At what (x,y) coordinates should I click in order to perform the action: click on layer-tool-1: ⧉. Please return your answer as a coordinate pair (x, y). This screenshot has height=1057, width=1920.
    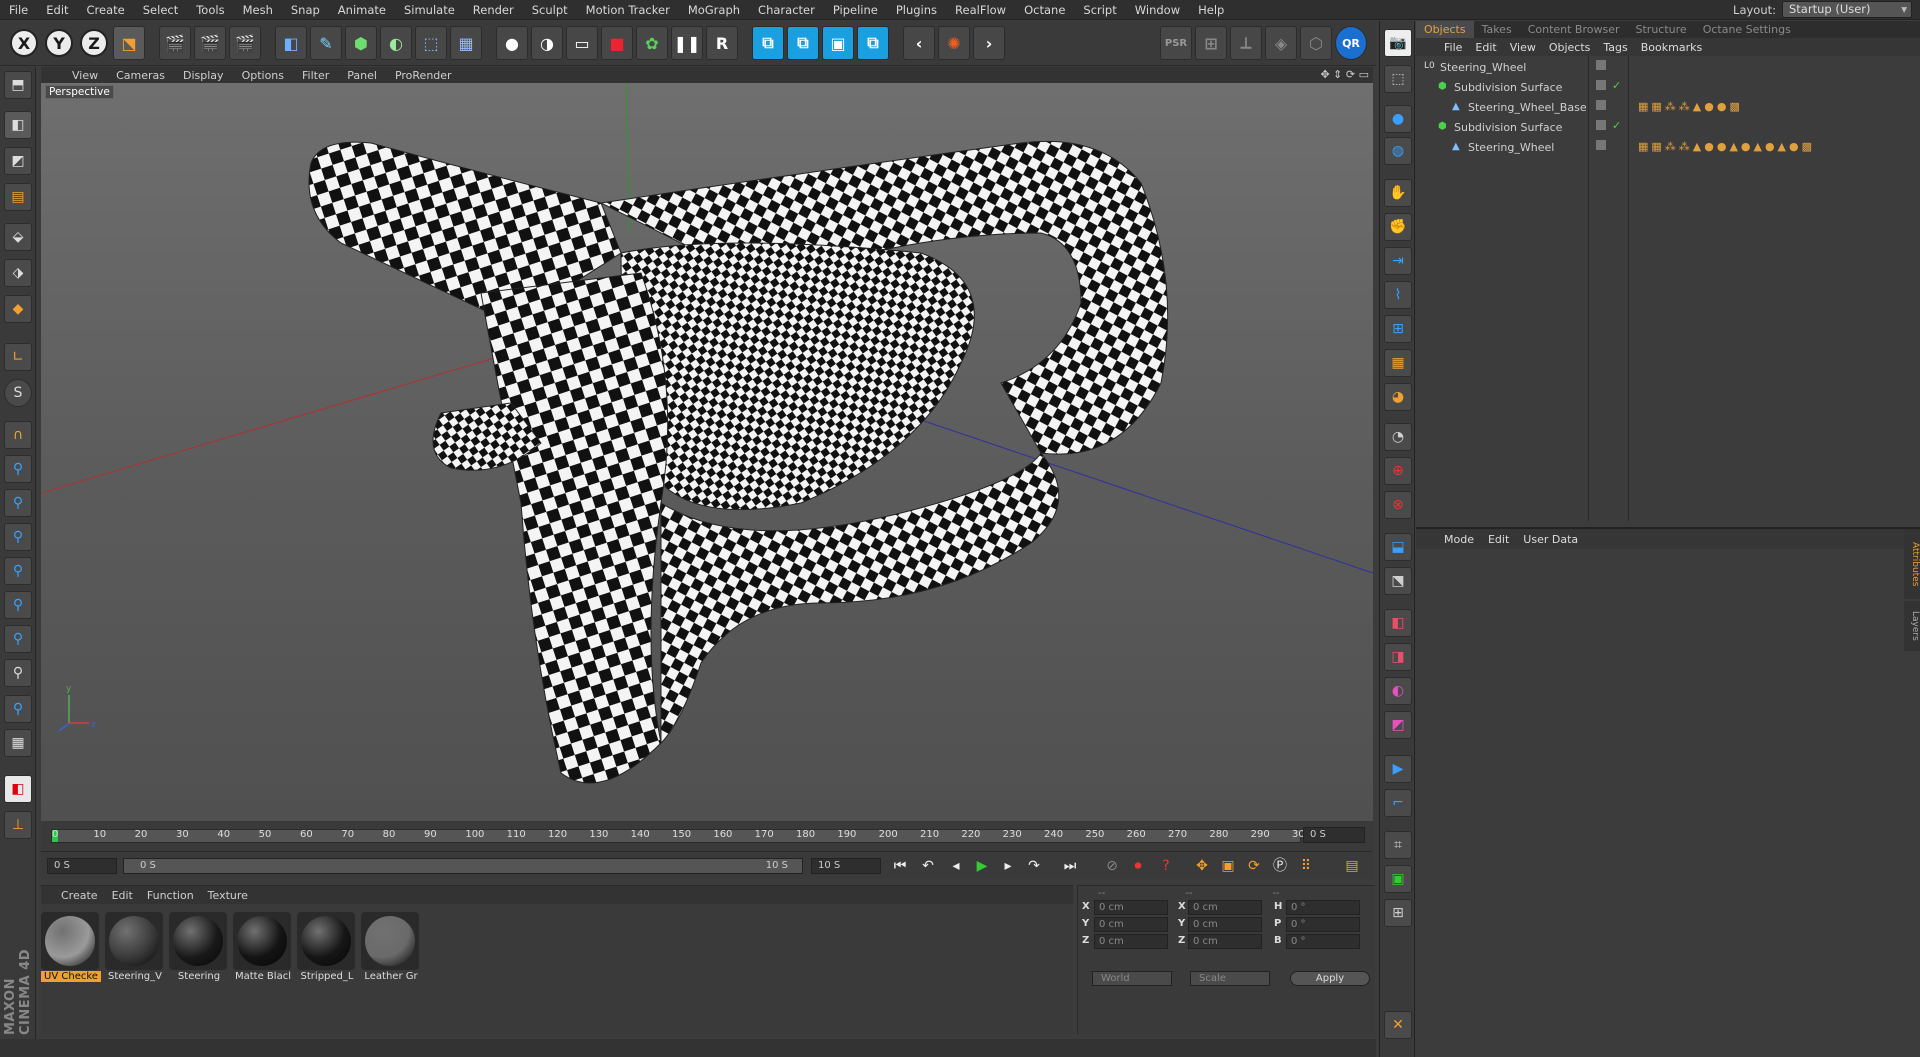
    Looking at the image, I should click on (768, 43).